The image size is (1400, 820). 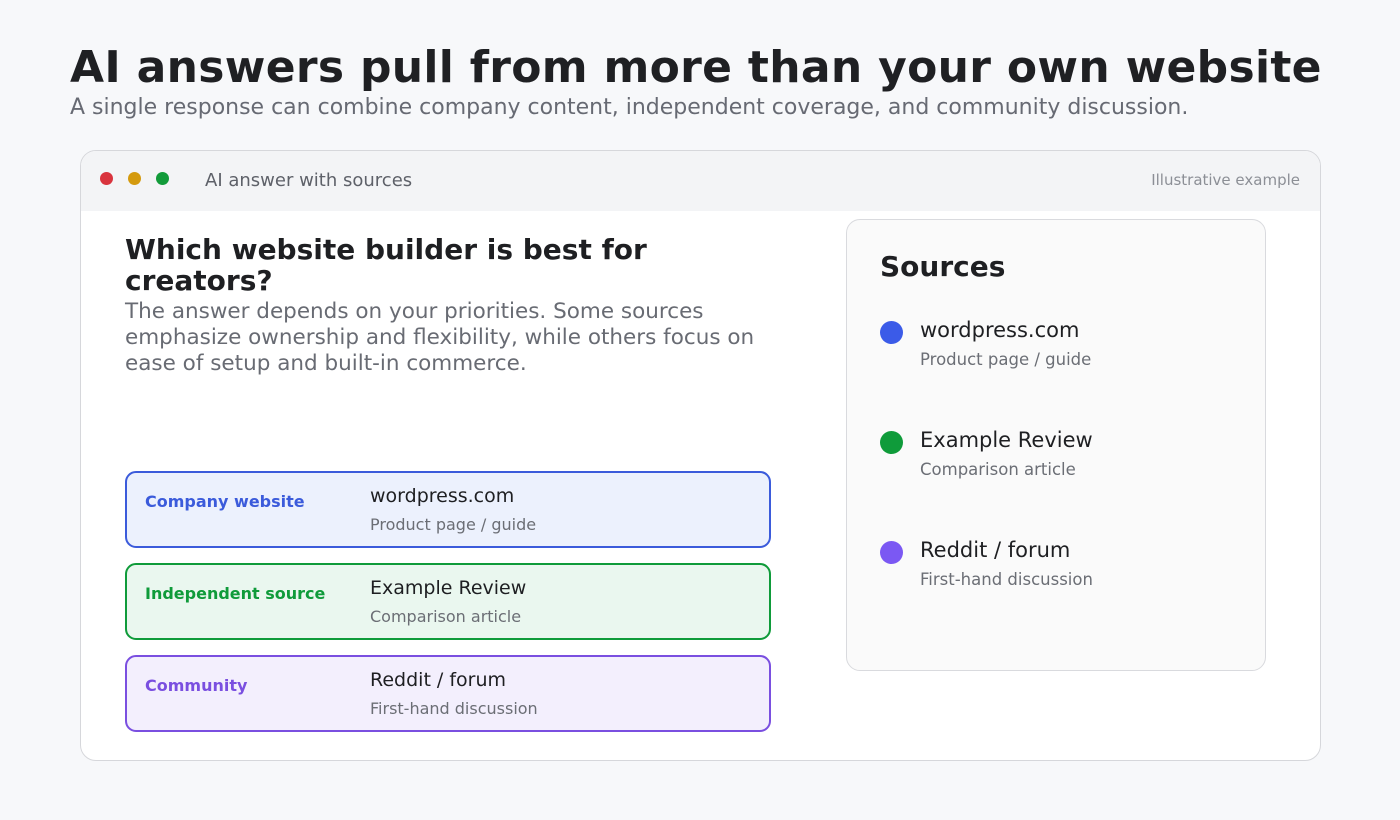 I want to click on source-item-review: Example Review Comparison article, so click(x=1060, y=458).